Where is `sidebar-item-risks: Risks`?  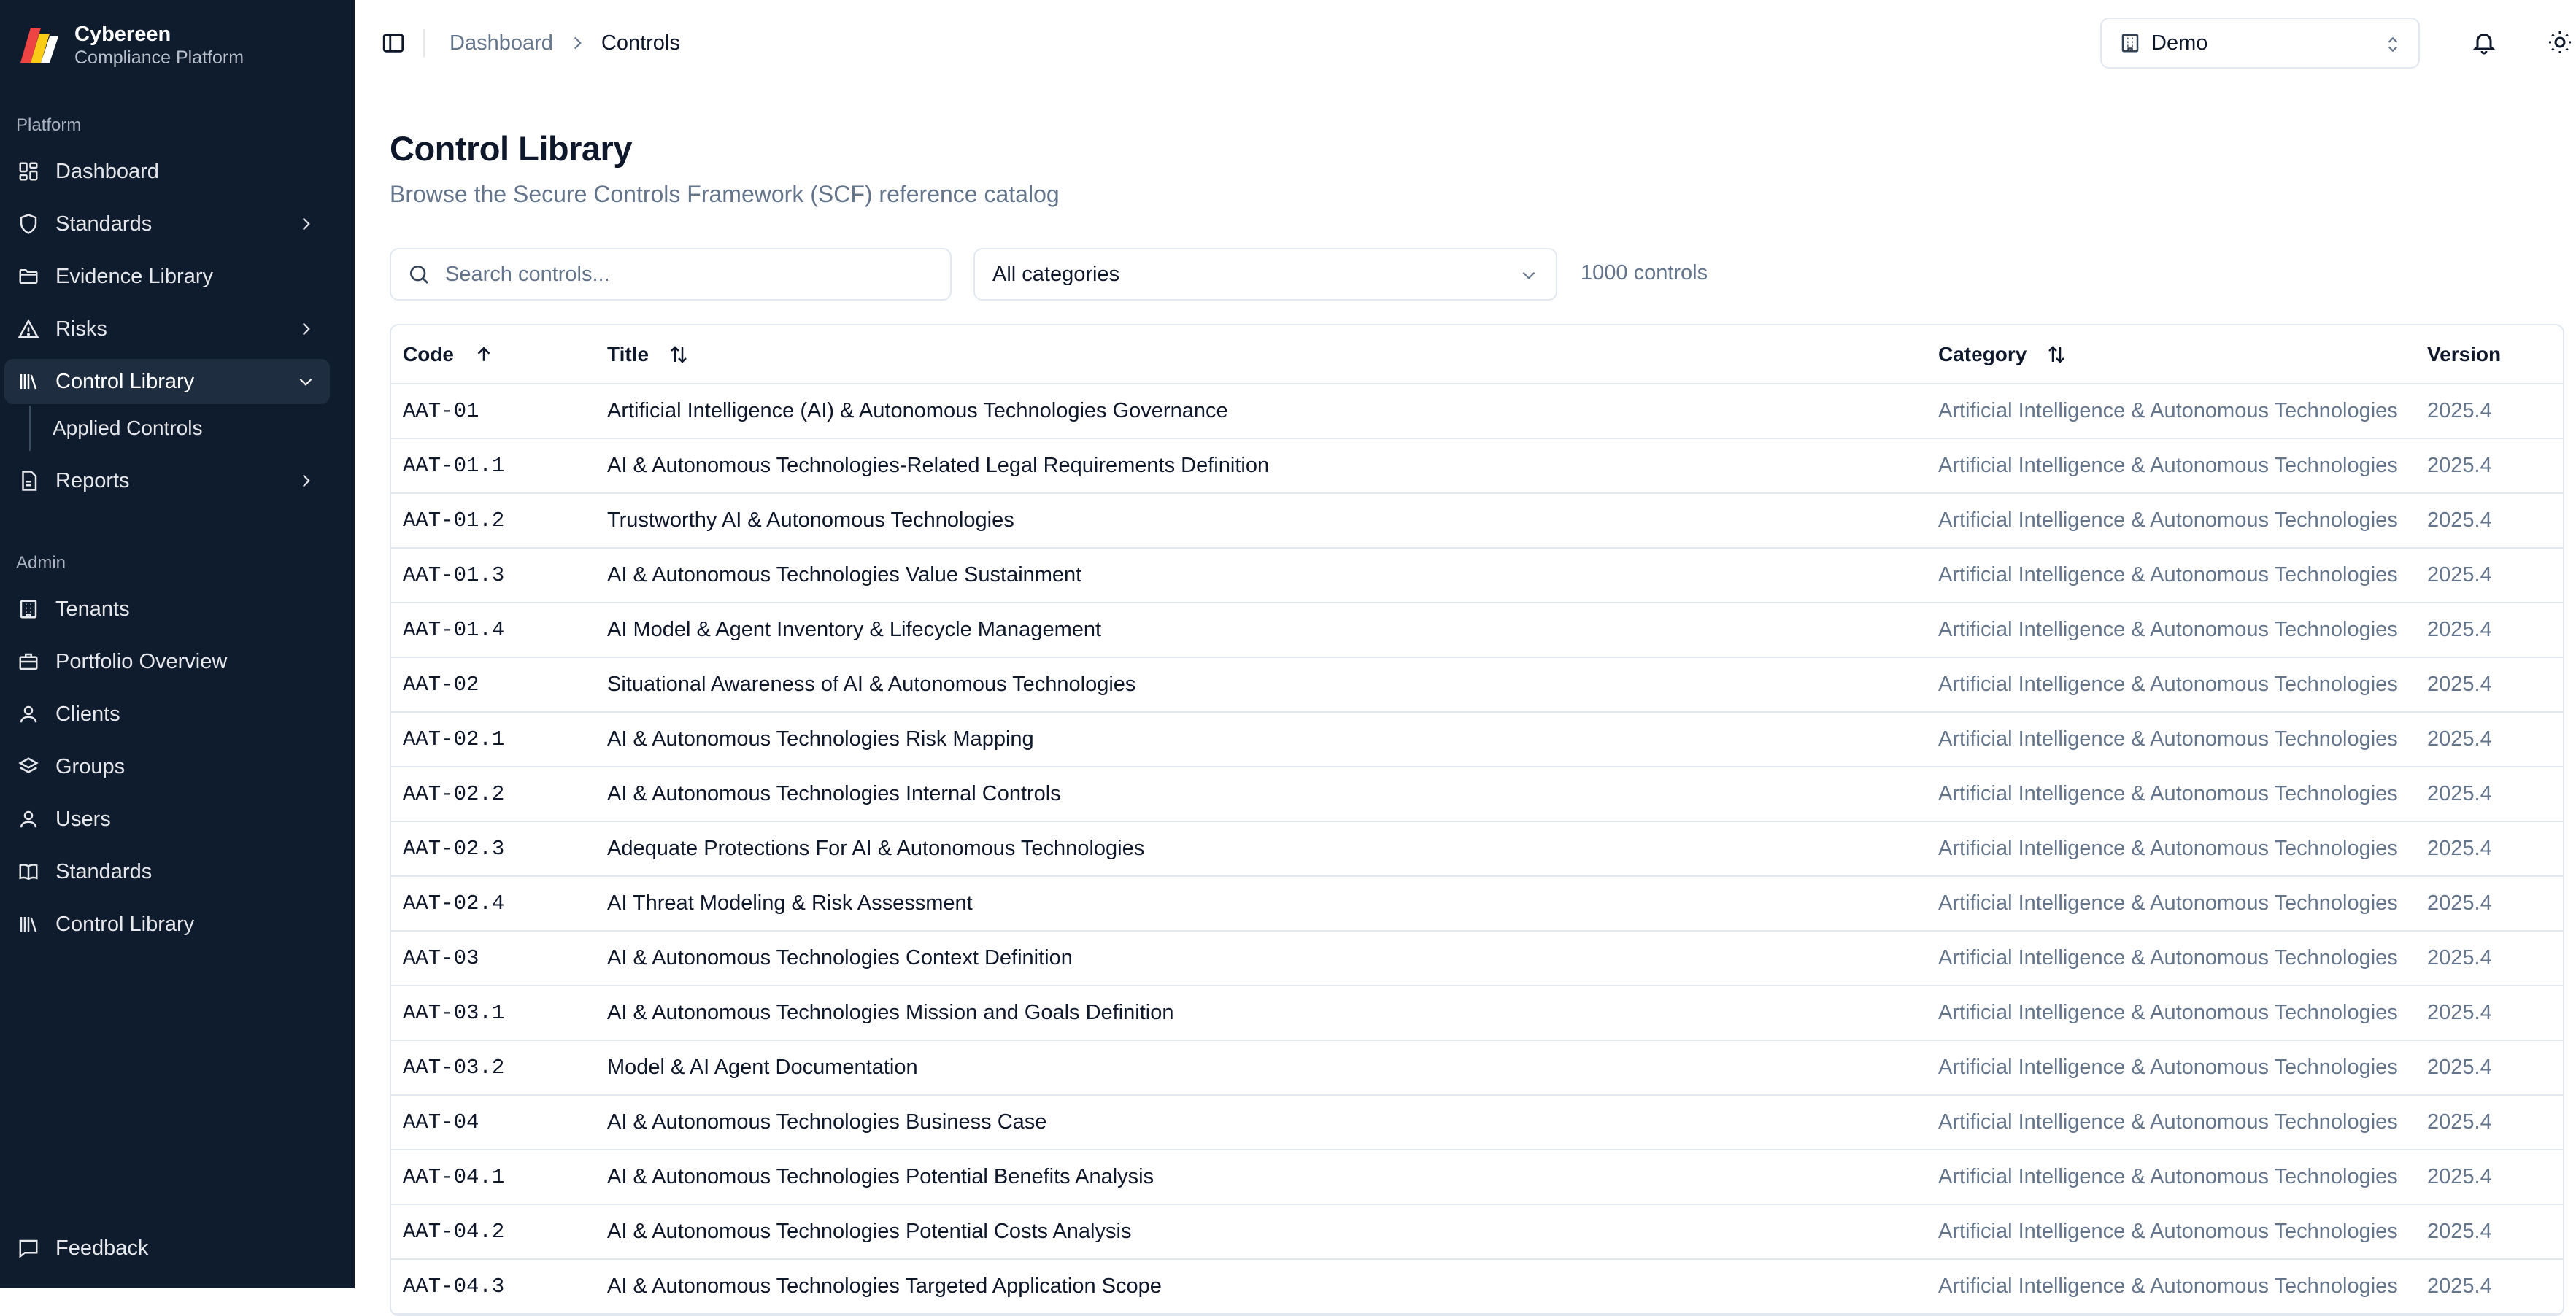
sidebar-item-risks: Risks is located at coordinates (167, 329).